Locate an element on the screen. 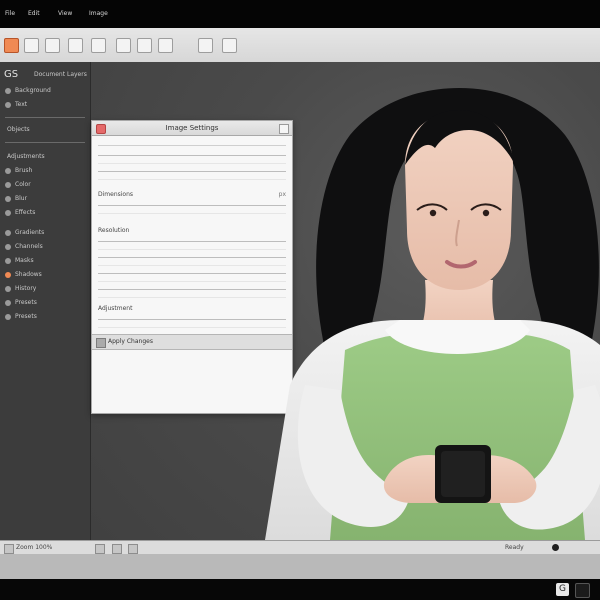  phone-screen is located at coordinates (463, 474).